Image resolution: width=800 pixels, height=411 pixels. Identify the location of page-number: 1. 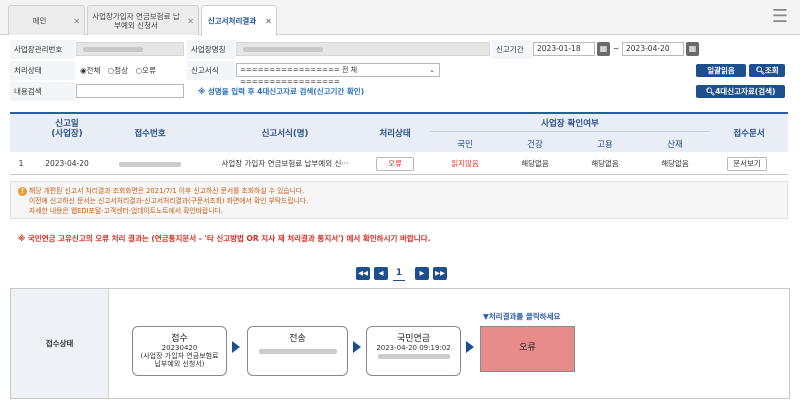
(399, 274).